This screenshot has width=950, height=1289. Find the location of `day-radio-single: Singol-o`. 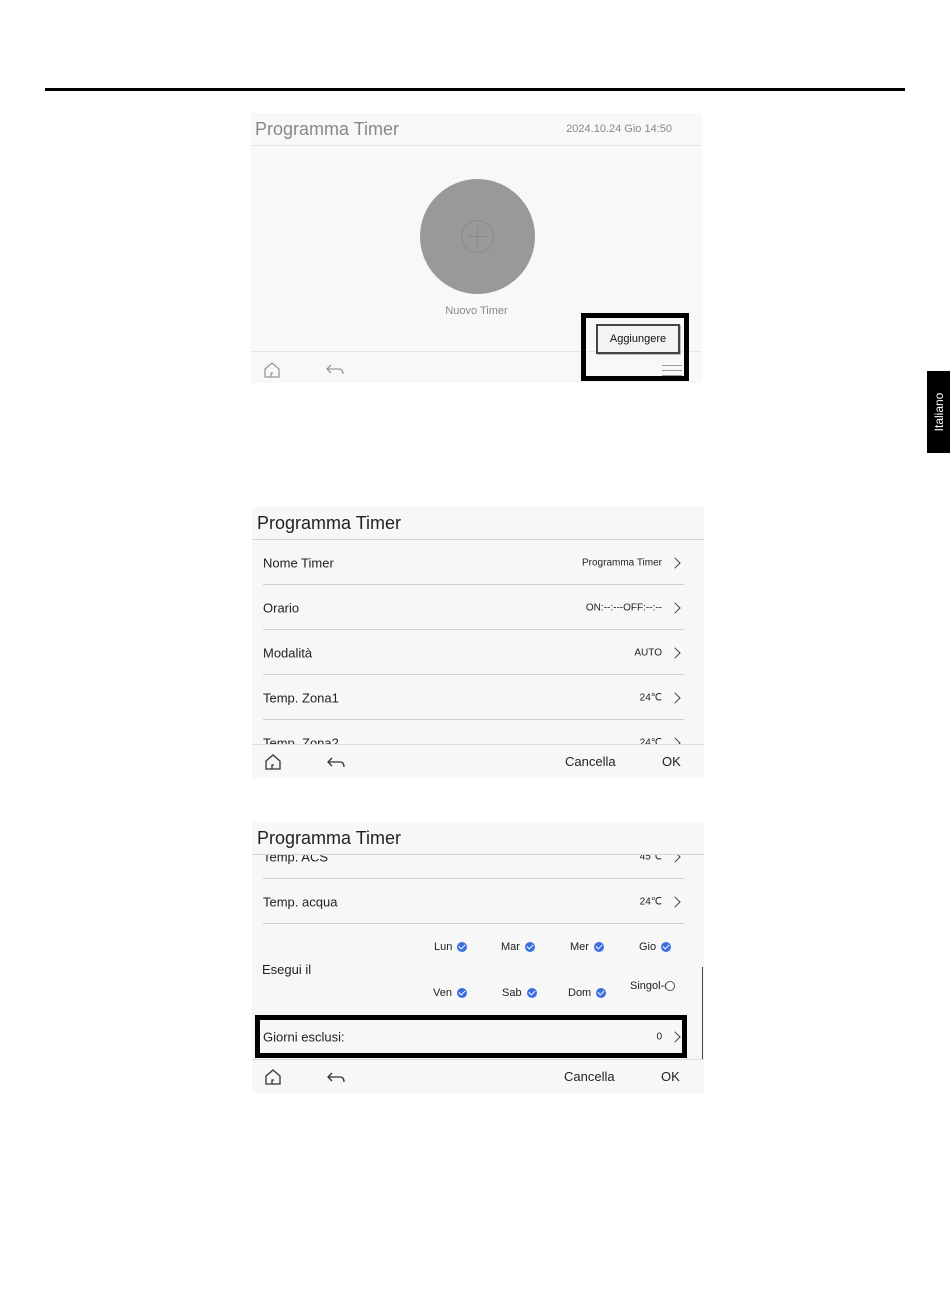

day-radio-single: Singol-o is located at coordinates (652, 986).